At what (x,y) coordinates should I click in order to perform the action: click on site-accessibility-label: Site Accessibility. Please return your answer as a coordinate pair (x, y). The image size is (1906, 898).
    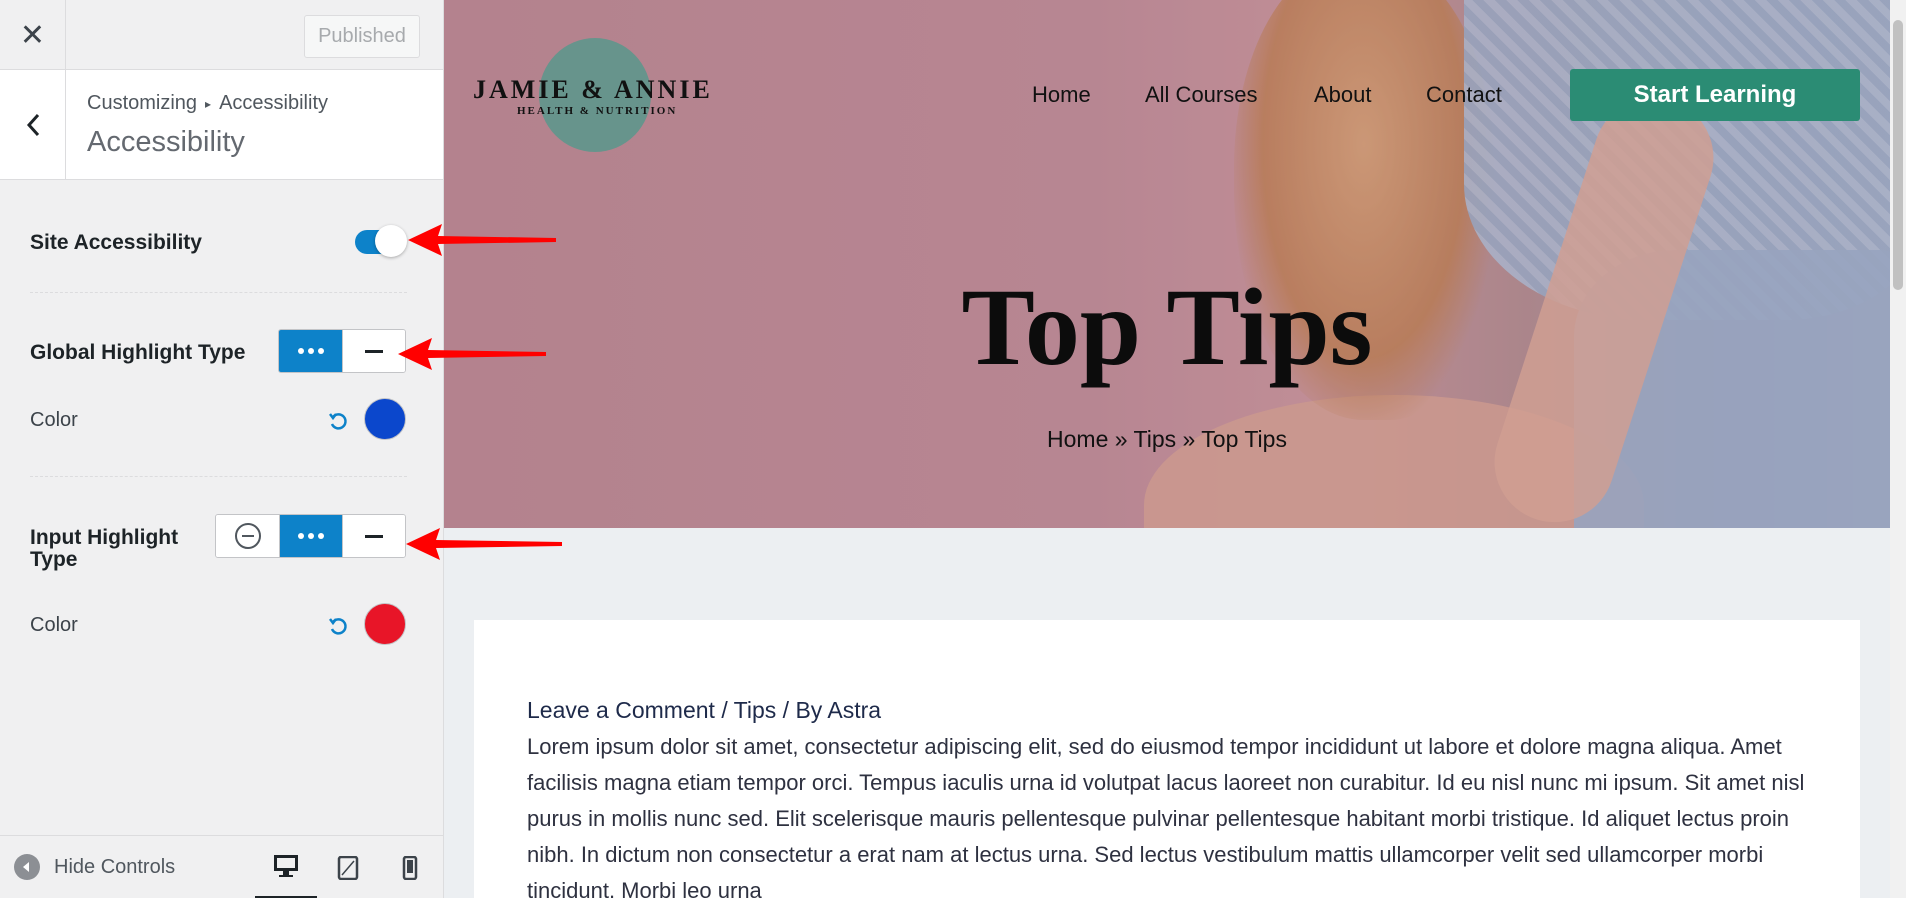
    Looking at the image, I should click on (116, 242).